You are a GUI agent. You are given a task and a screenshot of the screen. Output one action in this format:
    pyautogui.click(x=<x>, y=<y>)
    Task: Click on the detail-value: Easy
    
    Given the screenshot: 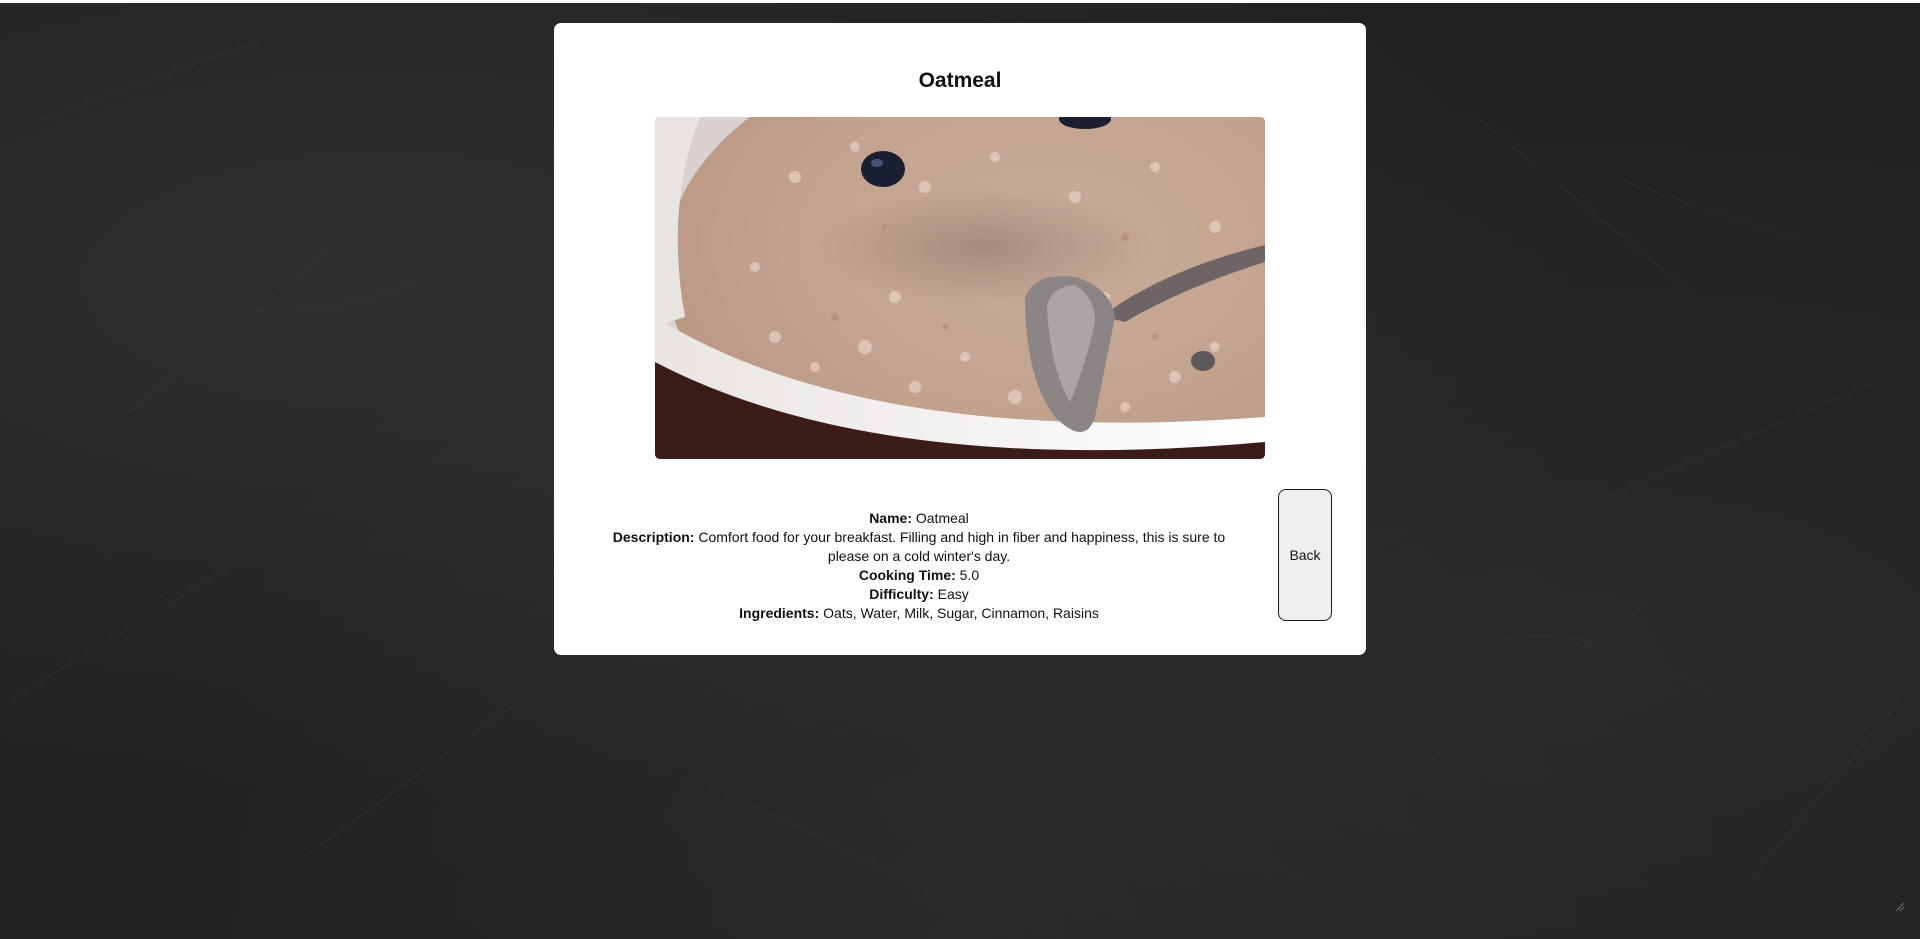 What is the action you would take?
    pyautogui.click(x=951, y=594)
    